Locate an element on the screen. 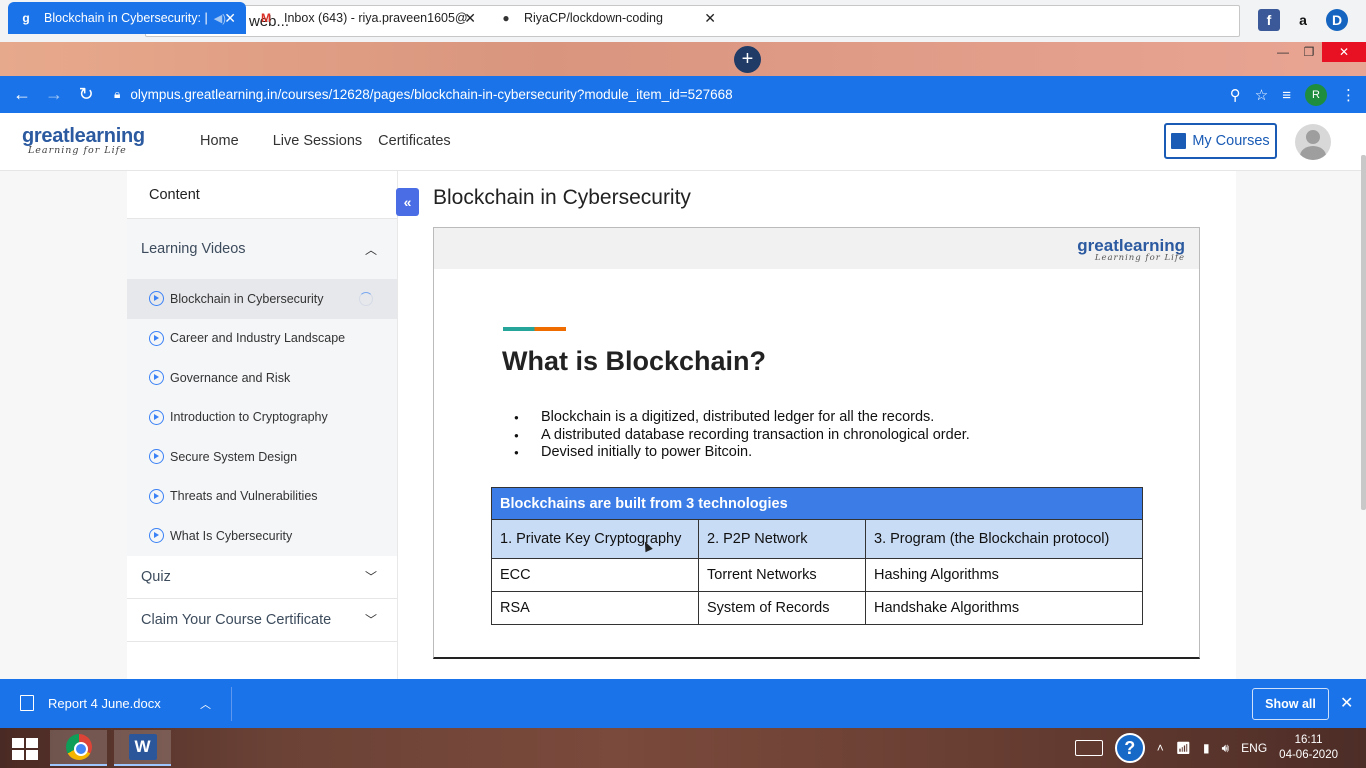 This screenshot has height=768, width=1366. clock-time: 16:11 is located at coordinates (1308, 740).